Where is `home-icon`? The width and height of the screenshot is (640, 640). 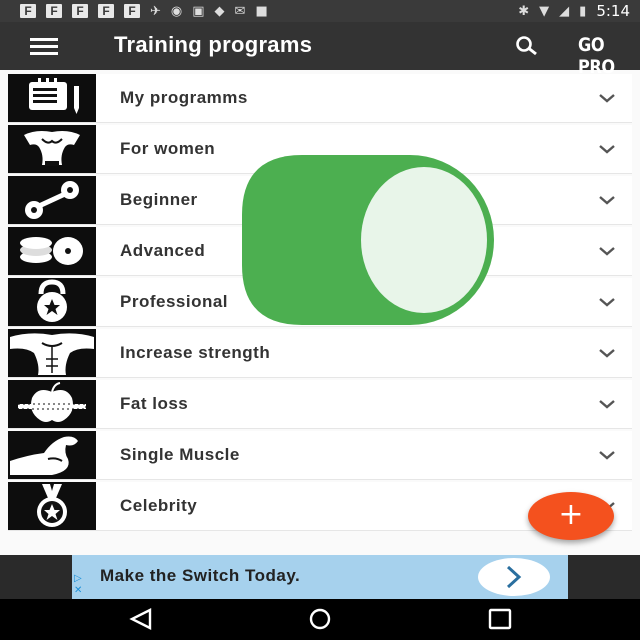
home-icon is located at coordinates (320, 619).